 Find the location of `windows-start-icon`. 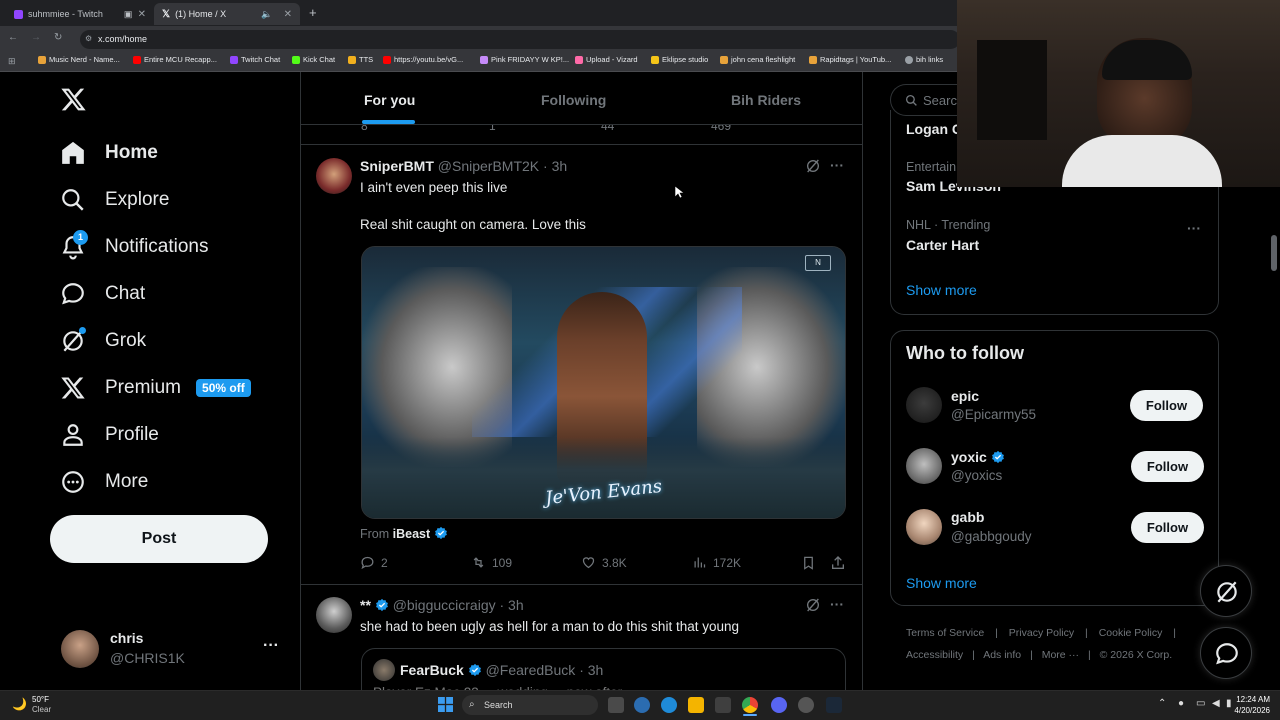

windows-start-icon is located at coordinates (445, 704).